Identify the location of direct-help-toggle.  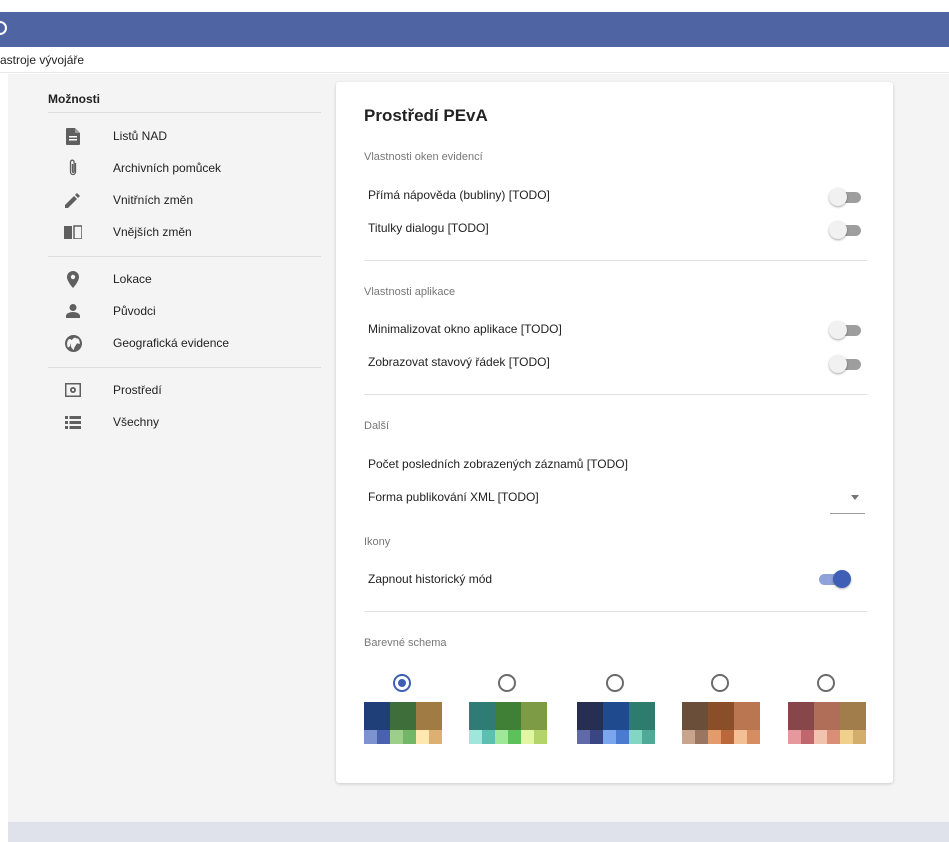
(847, 197).